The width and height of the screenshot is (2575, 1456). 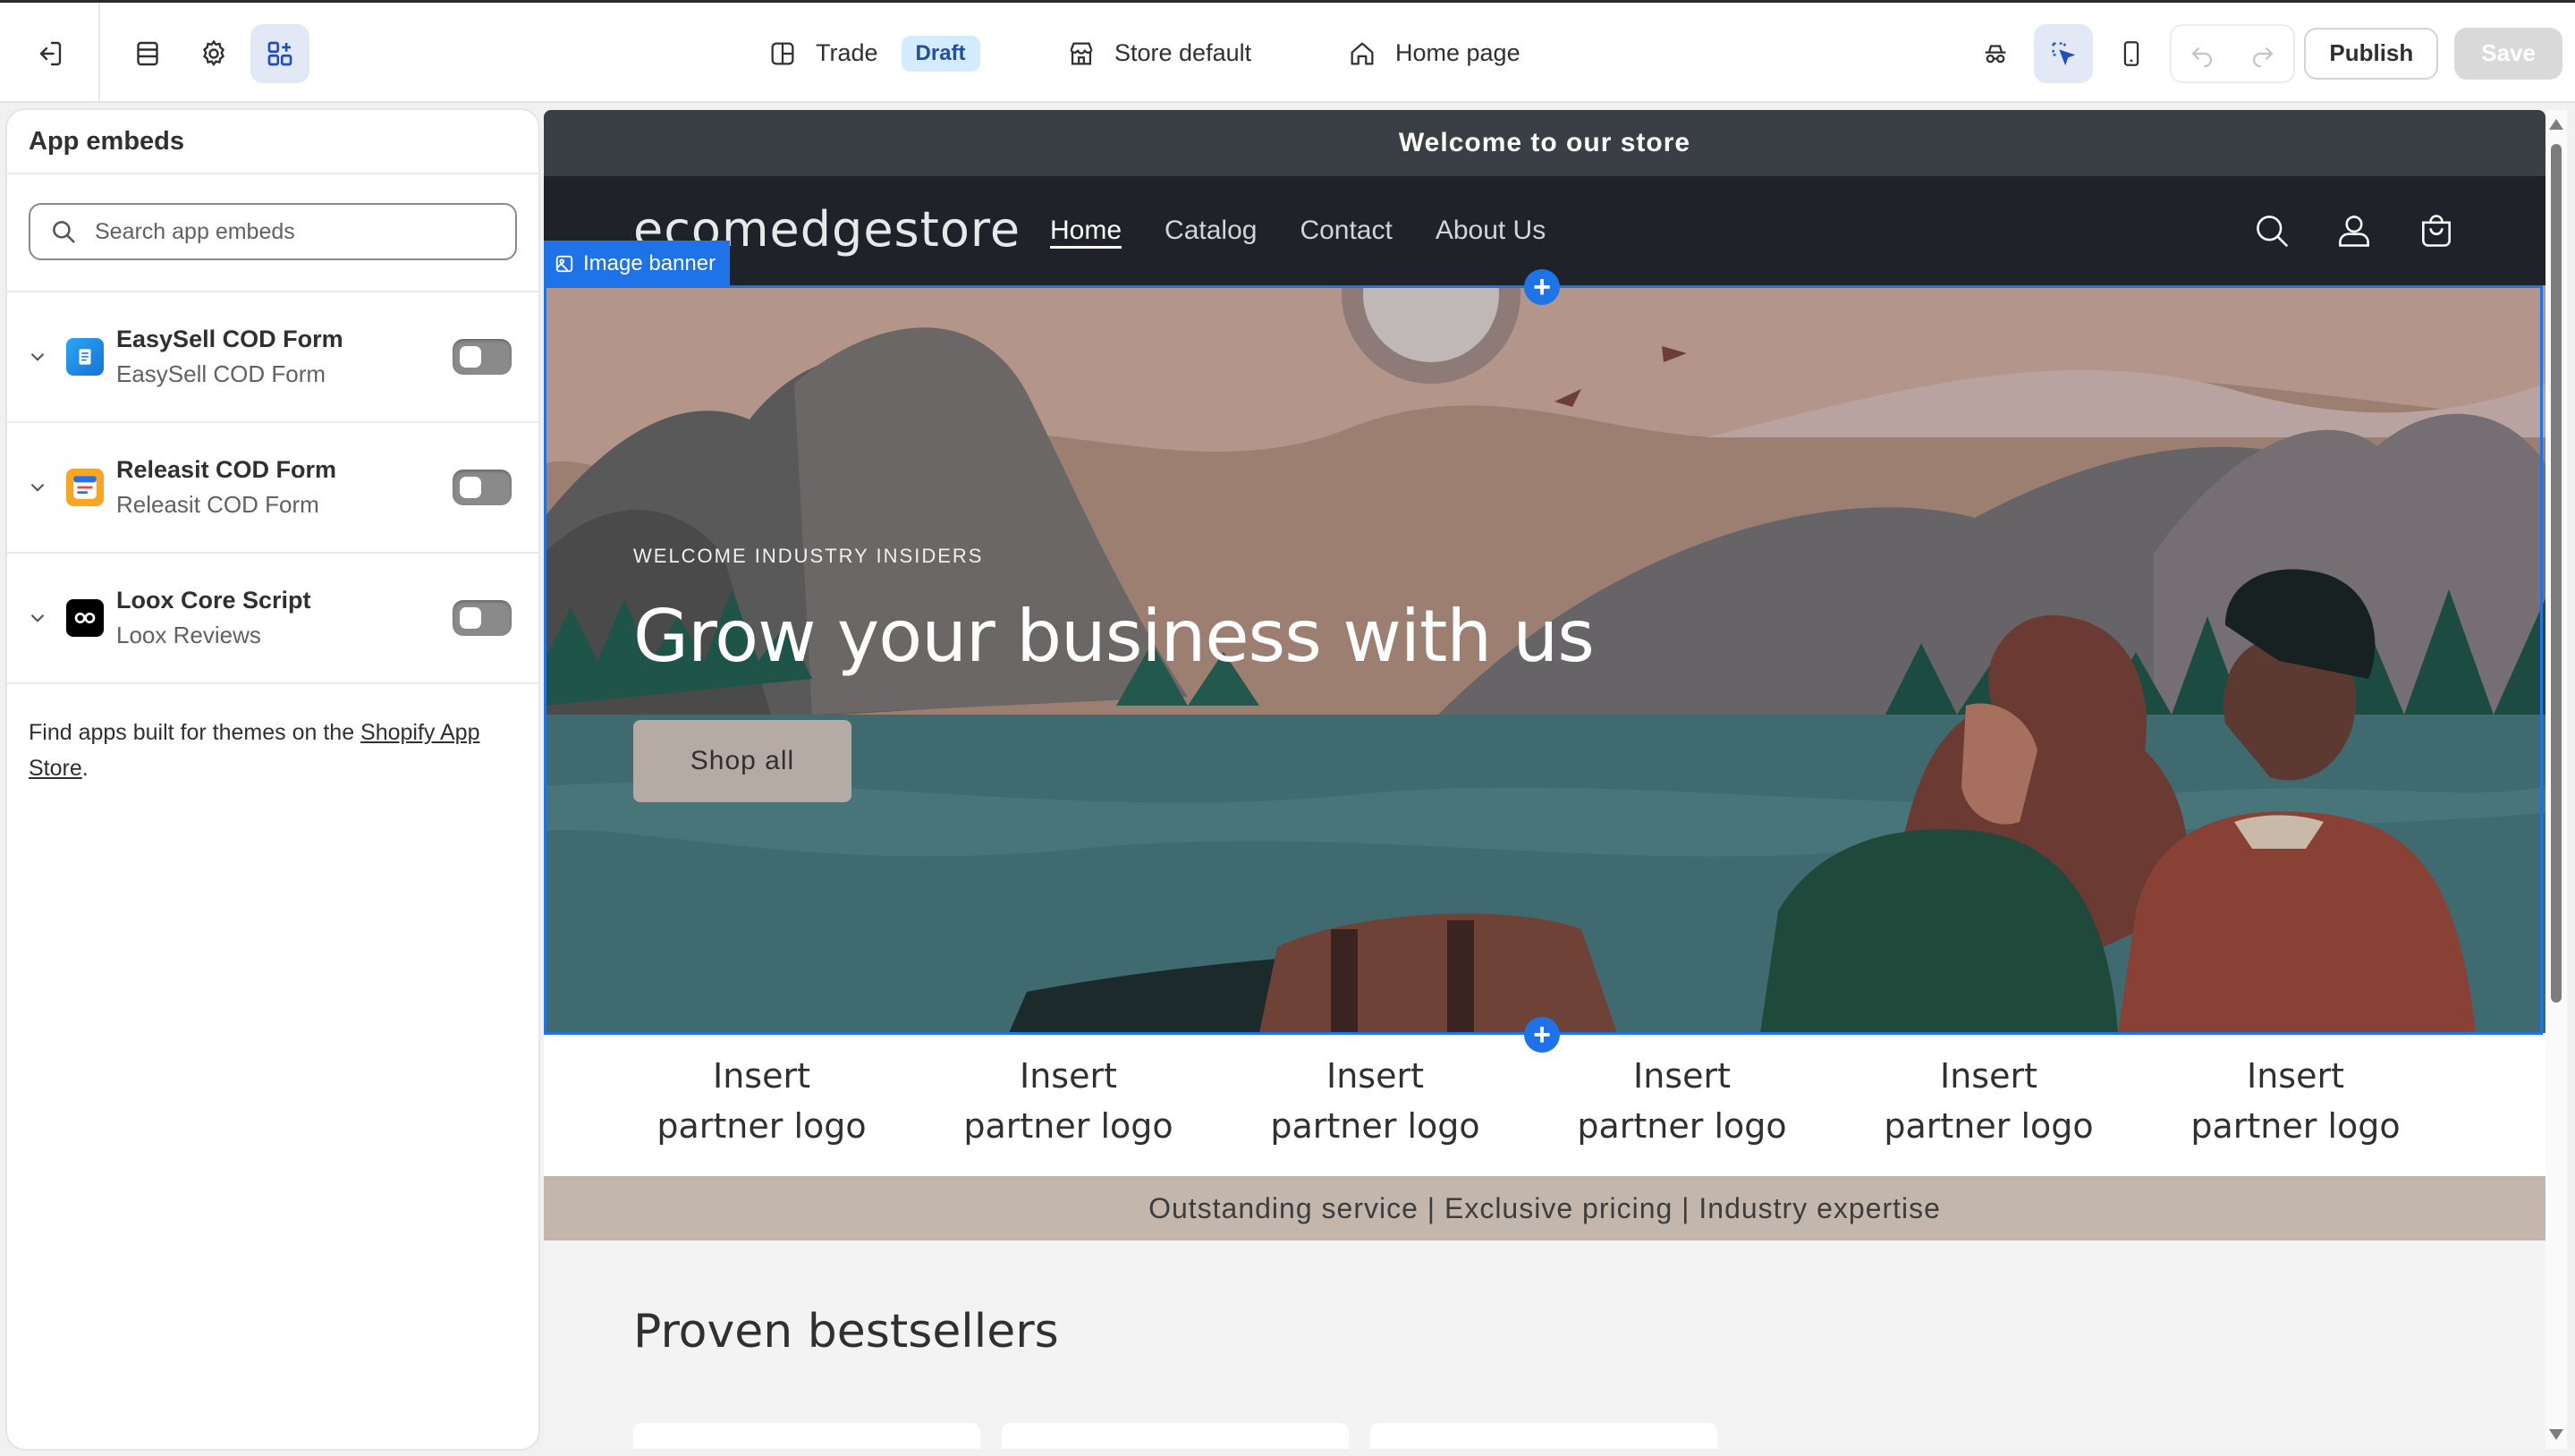 I want to click on spy-icon, so click(x=1996, y=53).